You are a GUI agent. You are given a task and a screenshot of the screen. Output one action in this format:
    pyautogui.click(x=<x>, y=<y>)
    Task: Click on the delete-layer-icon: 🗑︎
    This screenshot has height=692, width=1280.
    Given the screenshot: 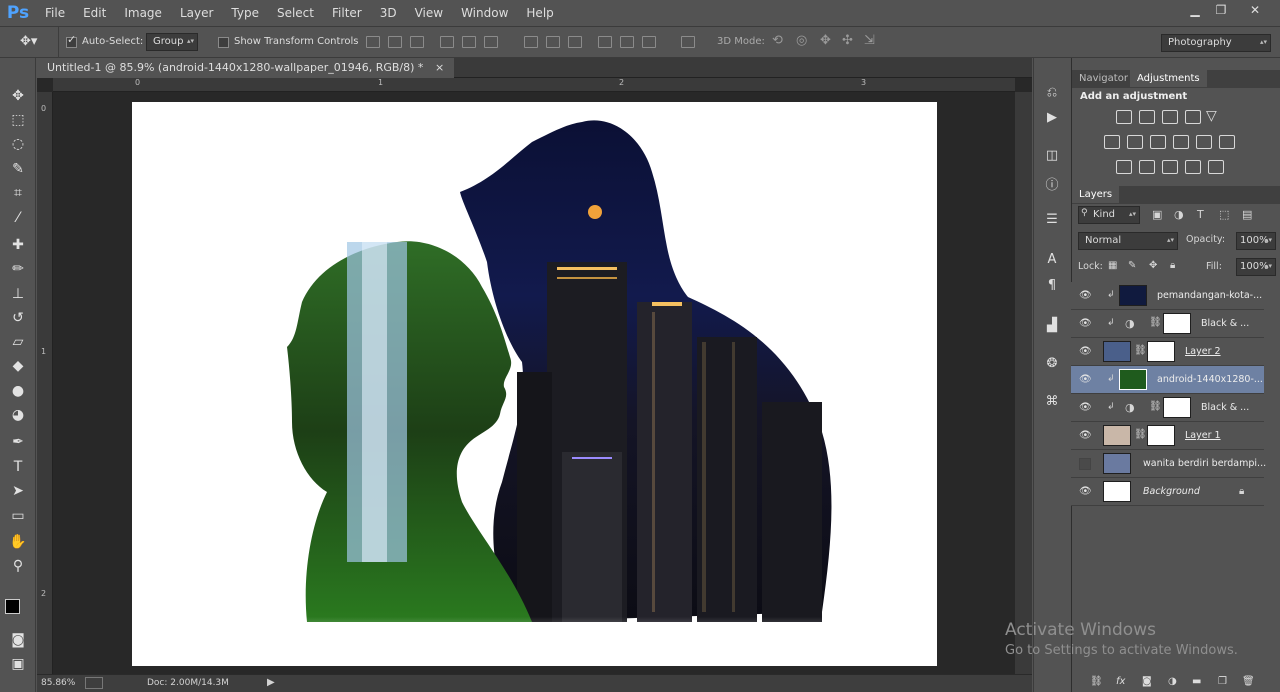 What is the action you would take?
    pyautogui.click(x=1248, y=684)
    